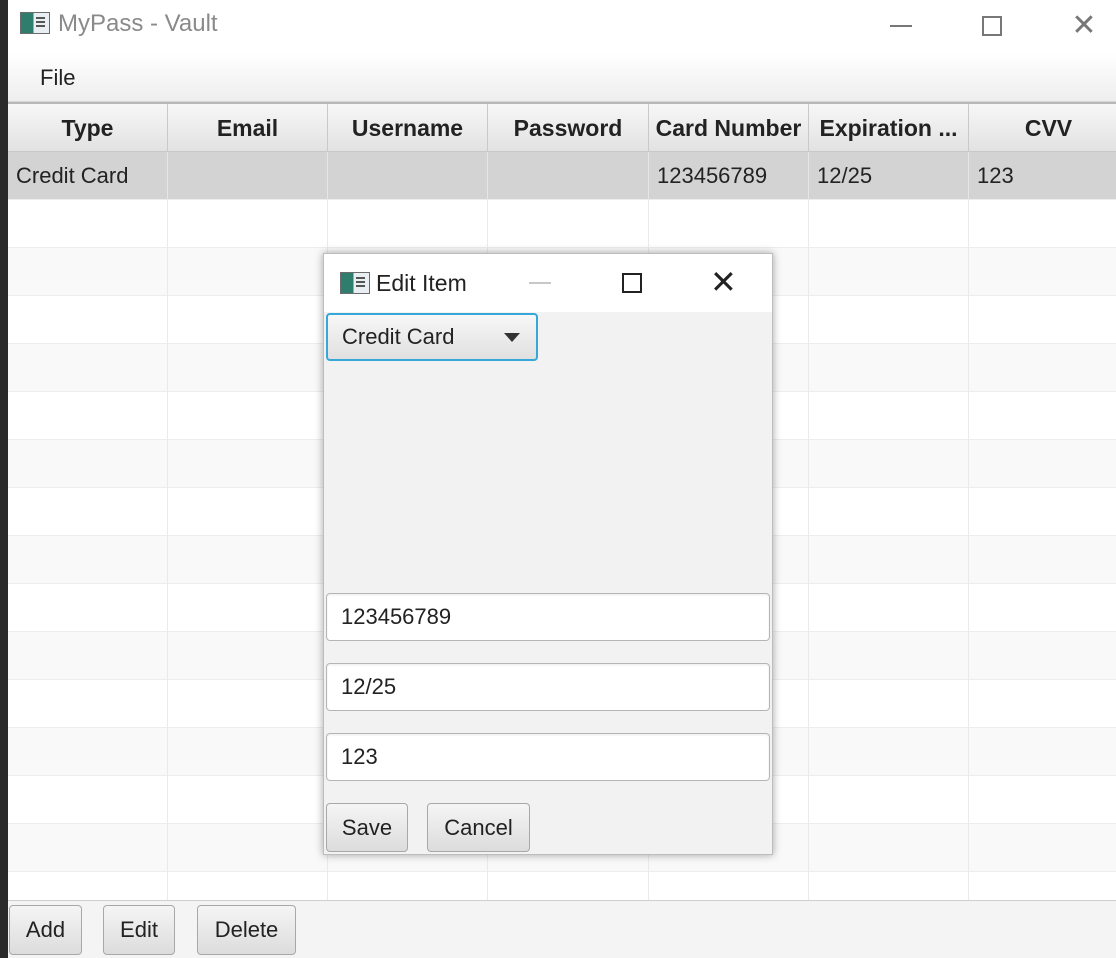 Image resolution: width=1116 pixels, height=958 pixels. Describe the element at coordinates (1042, 128) in the screenshot. I see `column-header-cvv: CVV` at that location.